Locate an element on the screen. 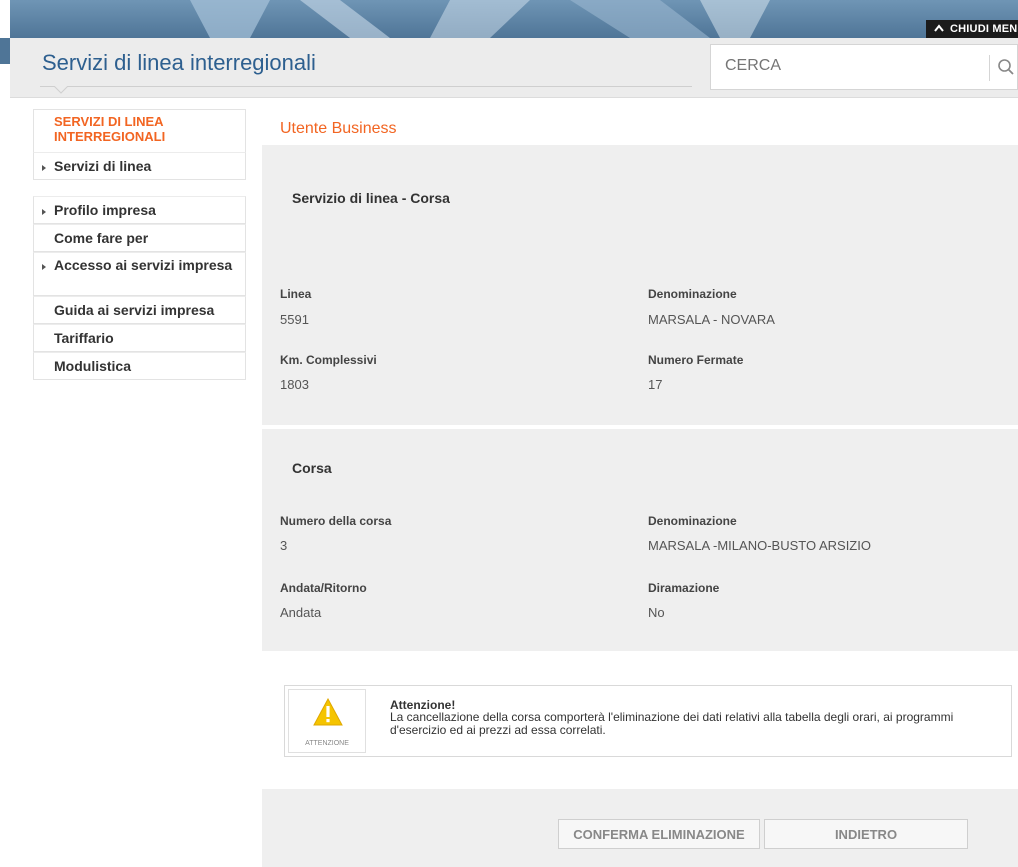 This screenshot has width=1018, height=867. andata-ritorno-value: Andata is located at coordinates (301, 612).